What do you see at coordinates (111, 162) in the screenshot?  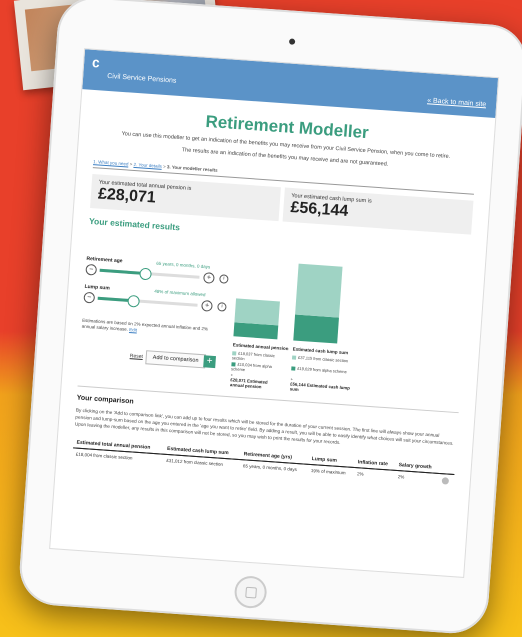 I see `breadcrumb-step-1: 1. What you need` at bounding box center [111, 162].